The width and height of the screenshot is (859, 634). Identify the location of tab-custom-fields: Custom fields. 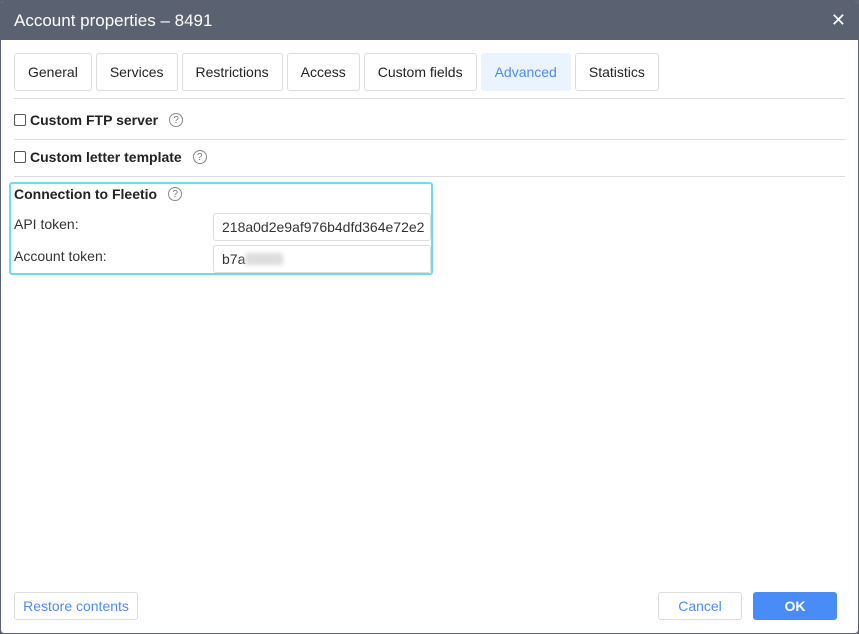
(420, 72).